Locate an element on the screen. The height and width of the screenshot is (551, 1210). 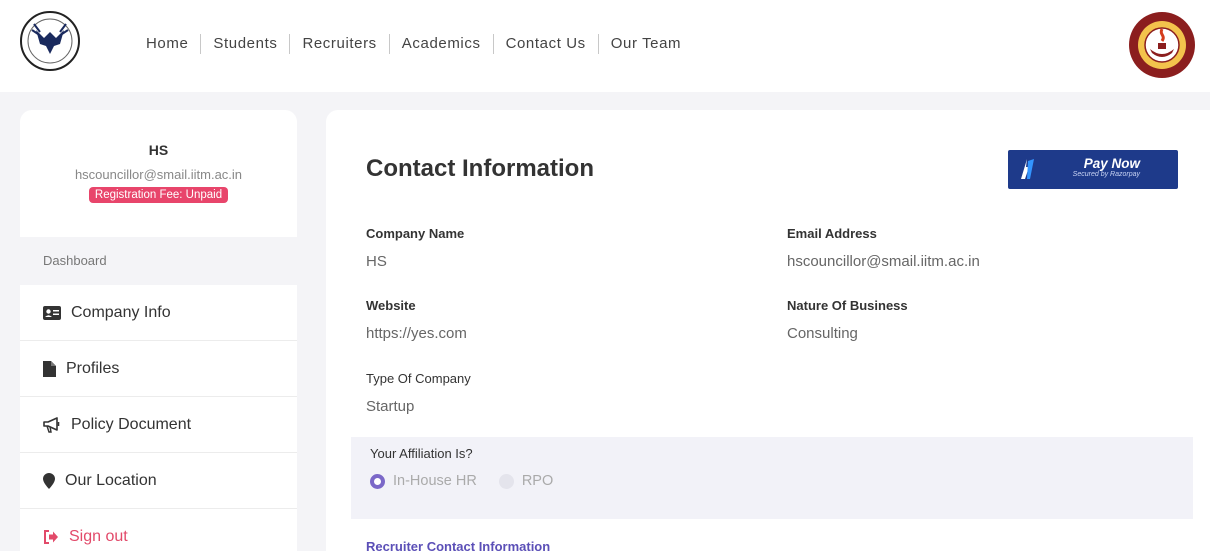
affiliation-section: Your Affiliation Is? In-House HR RPO is located at coordinates (772, 478).